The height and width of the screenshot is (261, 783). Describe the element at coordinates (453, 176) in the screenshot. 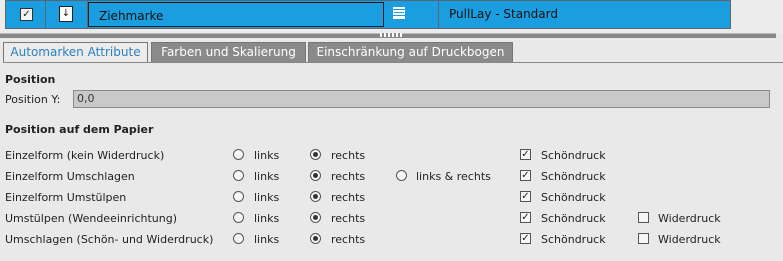

I see `radio-links-rechts-label: links & rechts` at that location.